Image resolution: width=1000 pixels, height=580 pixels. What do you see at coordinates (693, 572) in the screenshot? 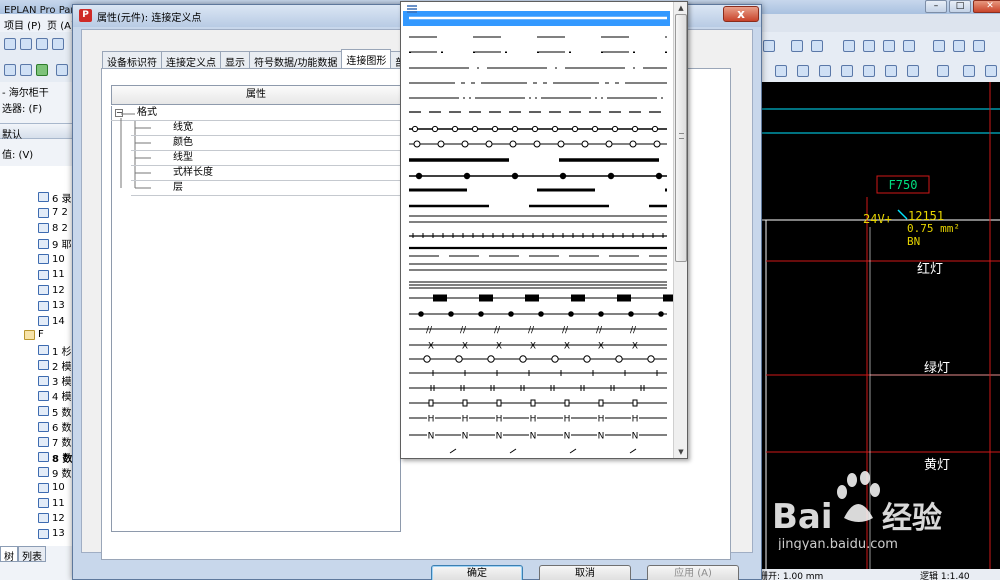
I see `apply-button: 应用 (A)` at bounding box center [693, 572].